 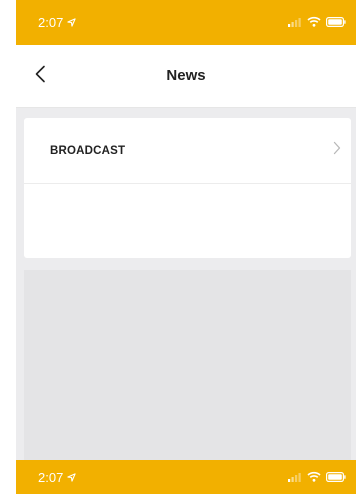 I want to click on bottom-status-bar: 2:07, so click(x=186, y=477).